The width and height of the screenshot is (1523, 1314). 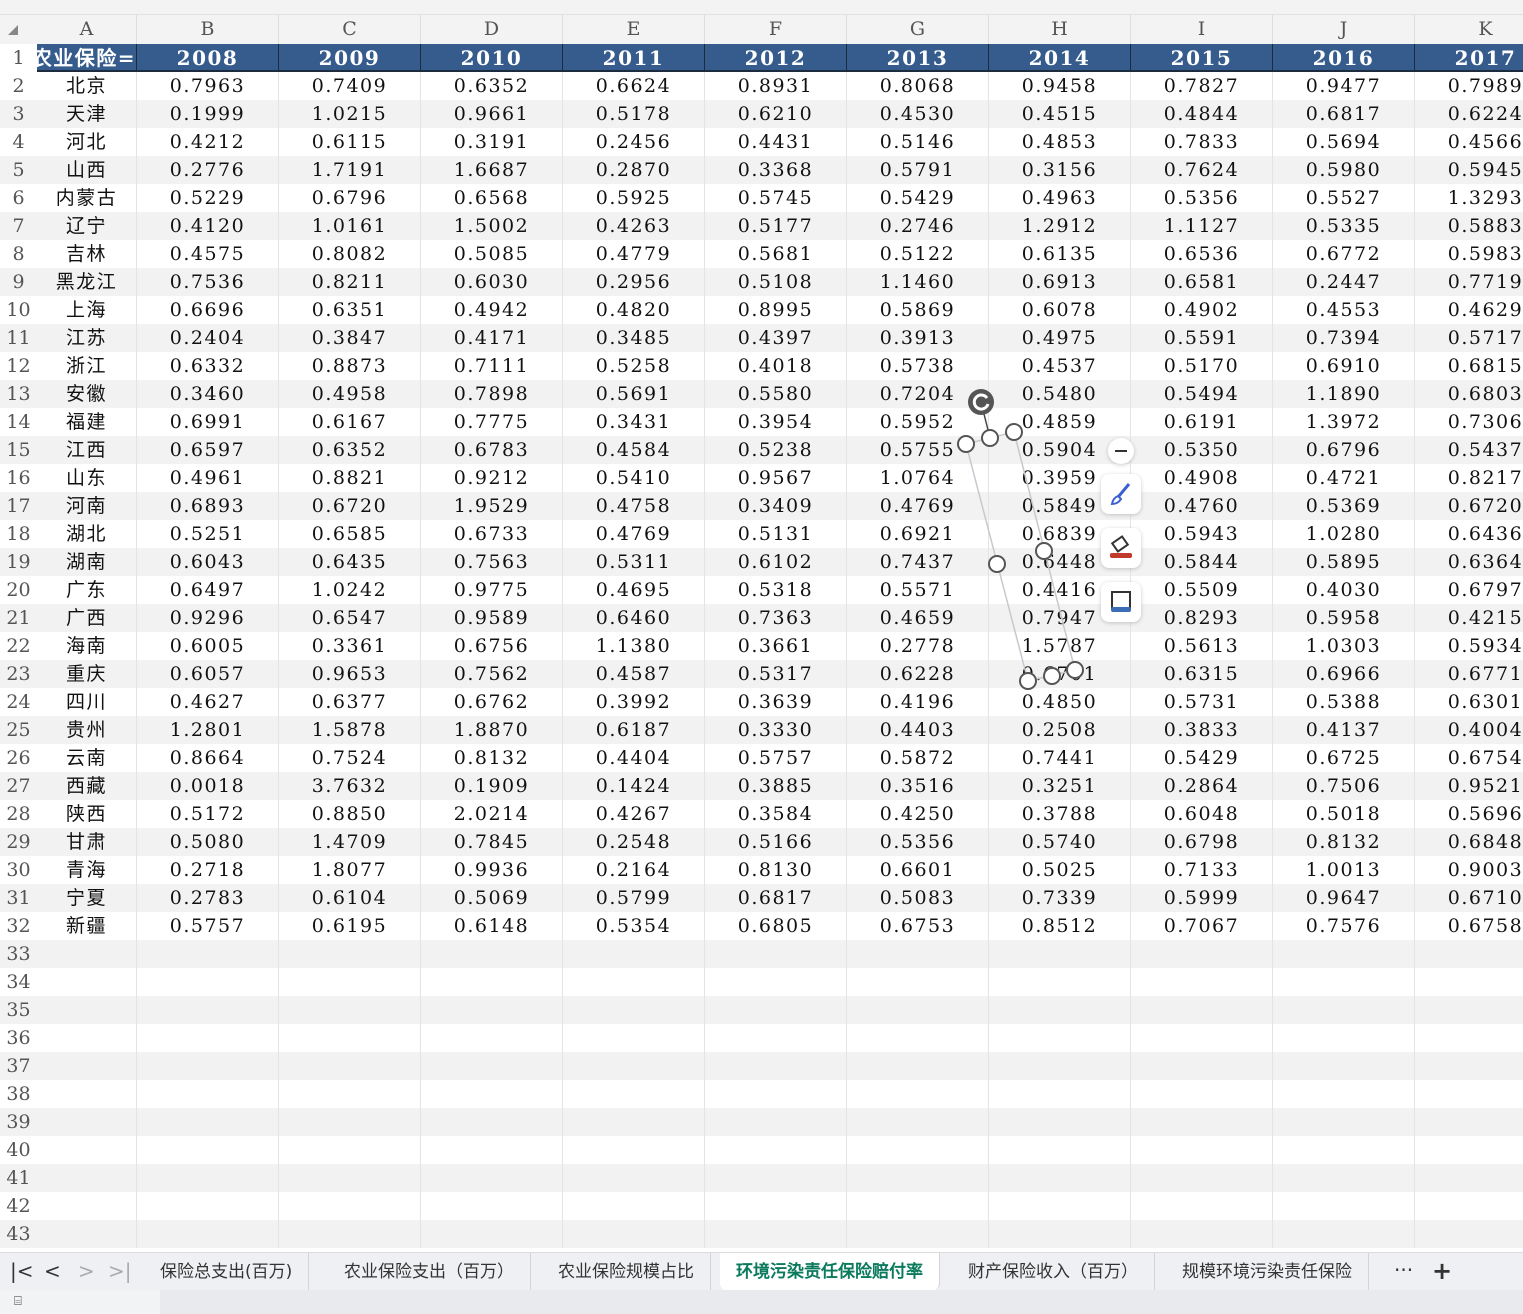 What do you see at coordinates (22, 1271) in the screenshot?
I see `first-sheet-button: |<` at bounding box center [22, 1271].